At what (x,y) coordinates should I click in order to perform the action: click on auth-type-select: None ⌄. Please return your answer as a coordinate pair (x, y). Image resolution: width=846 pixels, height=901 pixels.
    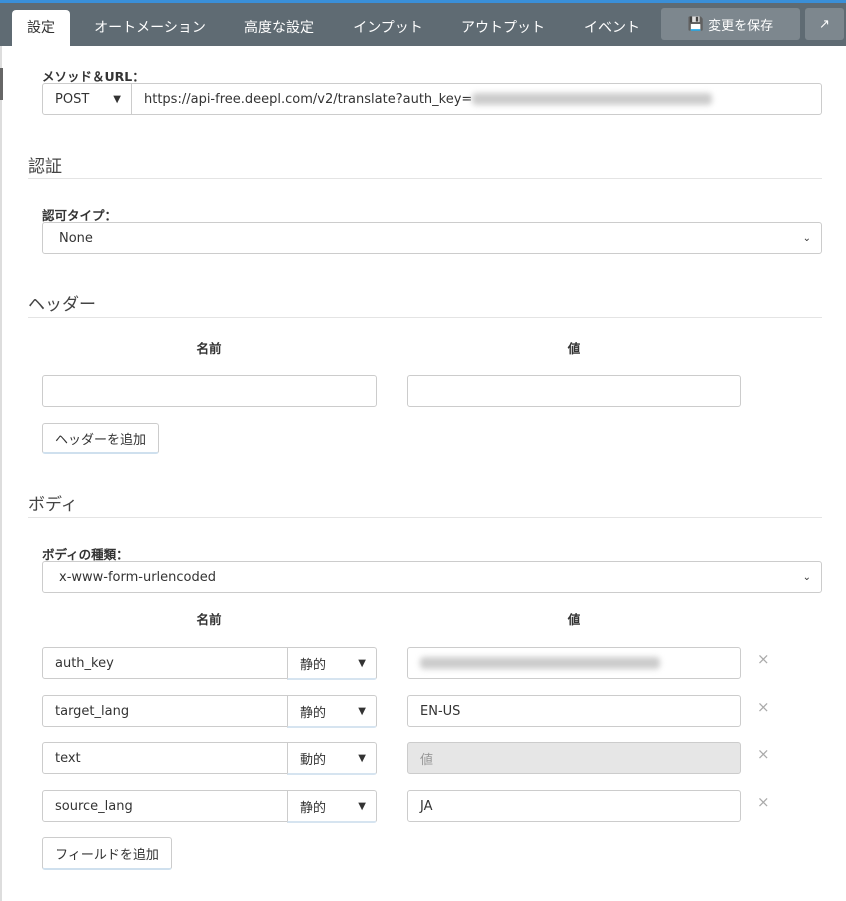
    Looking at the image, I should click on (432, 238).